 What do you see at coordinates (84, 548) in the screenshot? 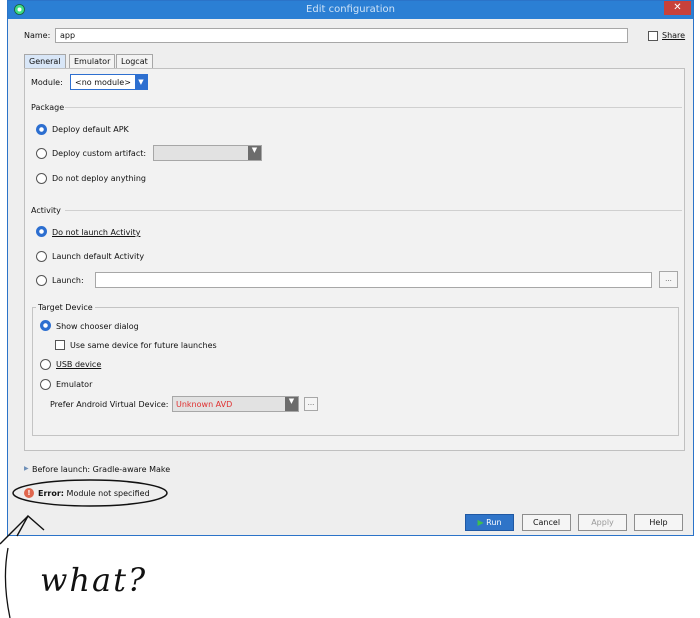
I see `annotation-overlay` at bounding box center [84, 548].